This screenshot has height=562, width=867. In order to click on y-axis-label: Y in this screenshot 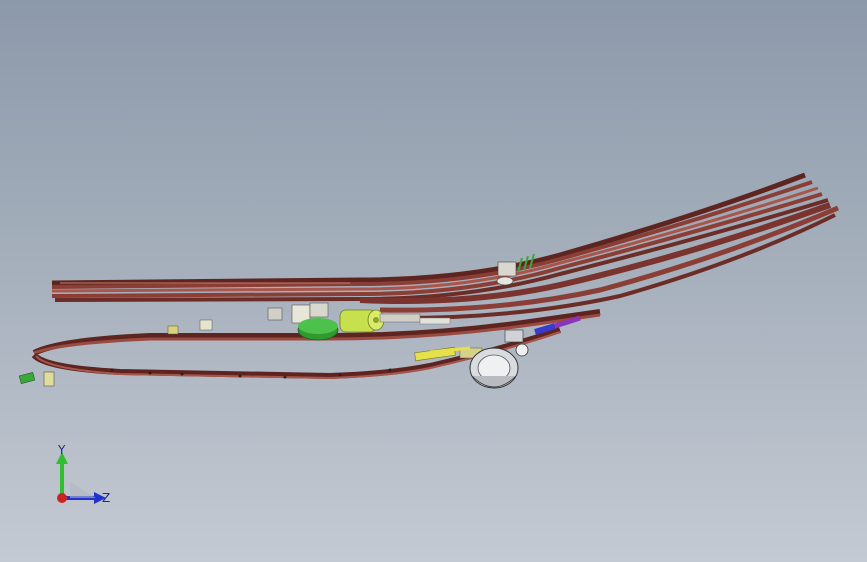, I will do `click(61, 450)`.